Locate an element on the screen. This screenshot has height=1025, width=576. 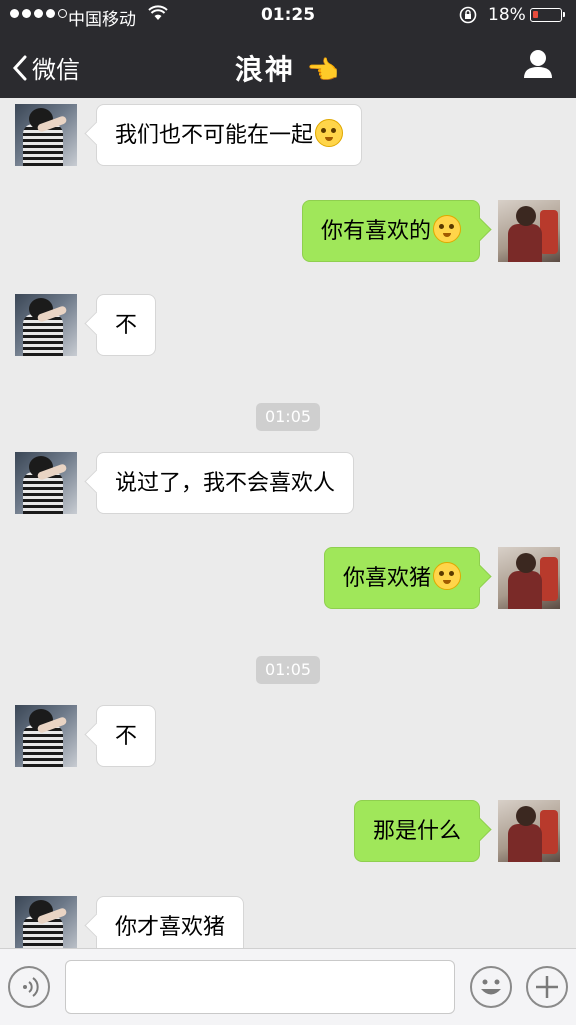
more-button is located at coordinates (547, 987).